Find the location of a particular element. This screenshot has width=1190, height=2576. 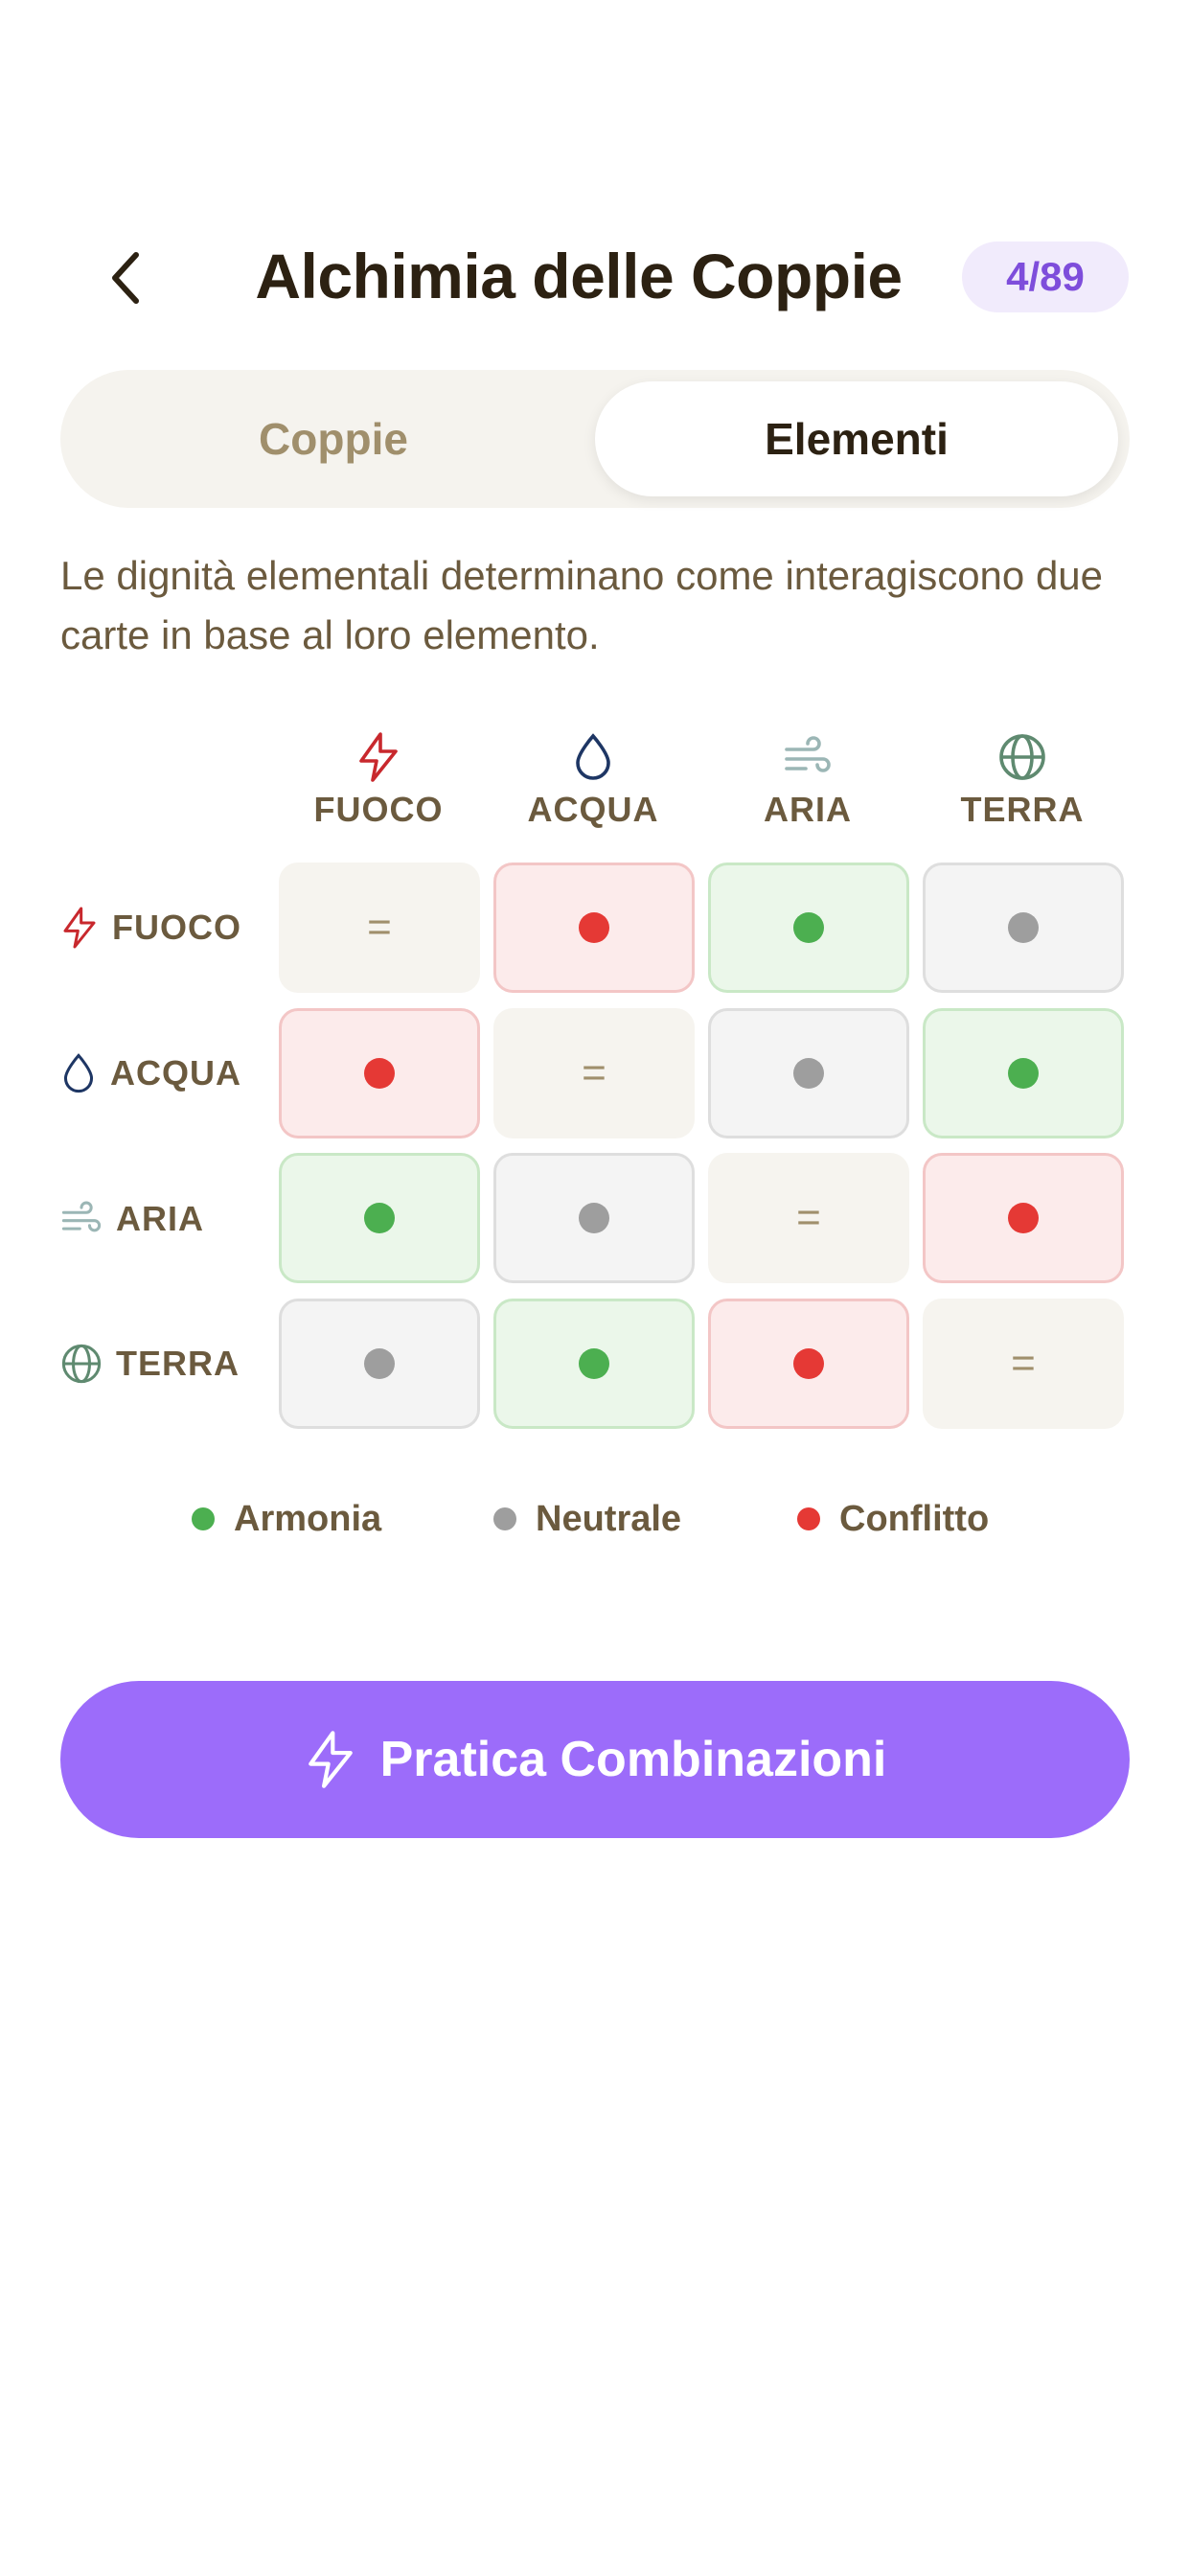

legend-label: Conflitto is located at coordinates (915, 1518).